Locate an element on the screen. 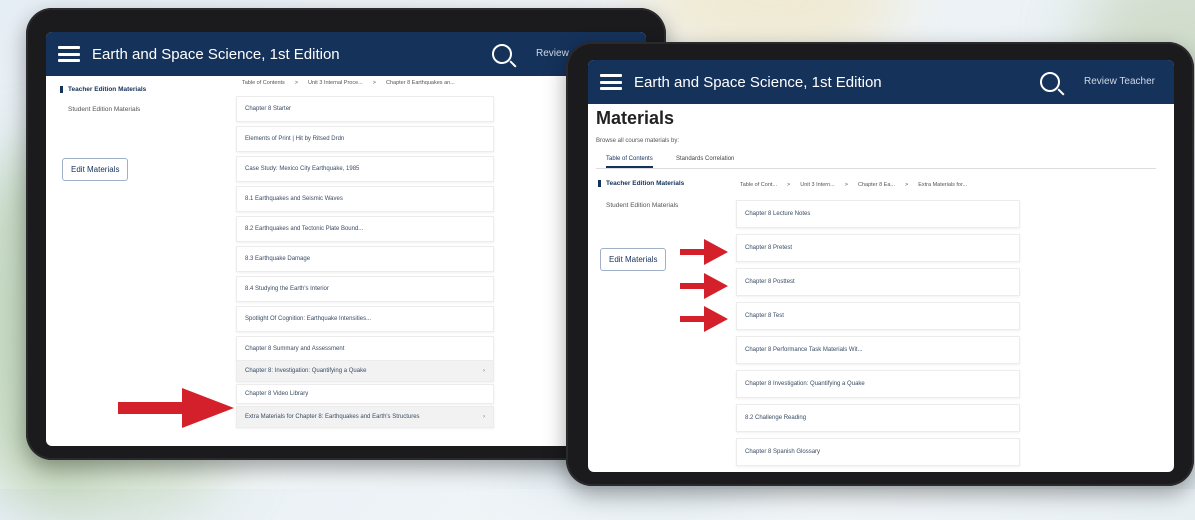  list-item: Chapter 8 Summary and Assessment is located at coordinates (365, 349).